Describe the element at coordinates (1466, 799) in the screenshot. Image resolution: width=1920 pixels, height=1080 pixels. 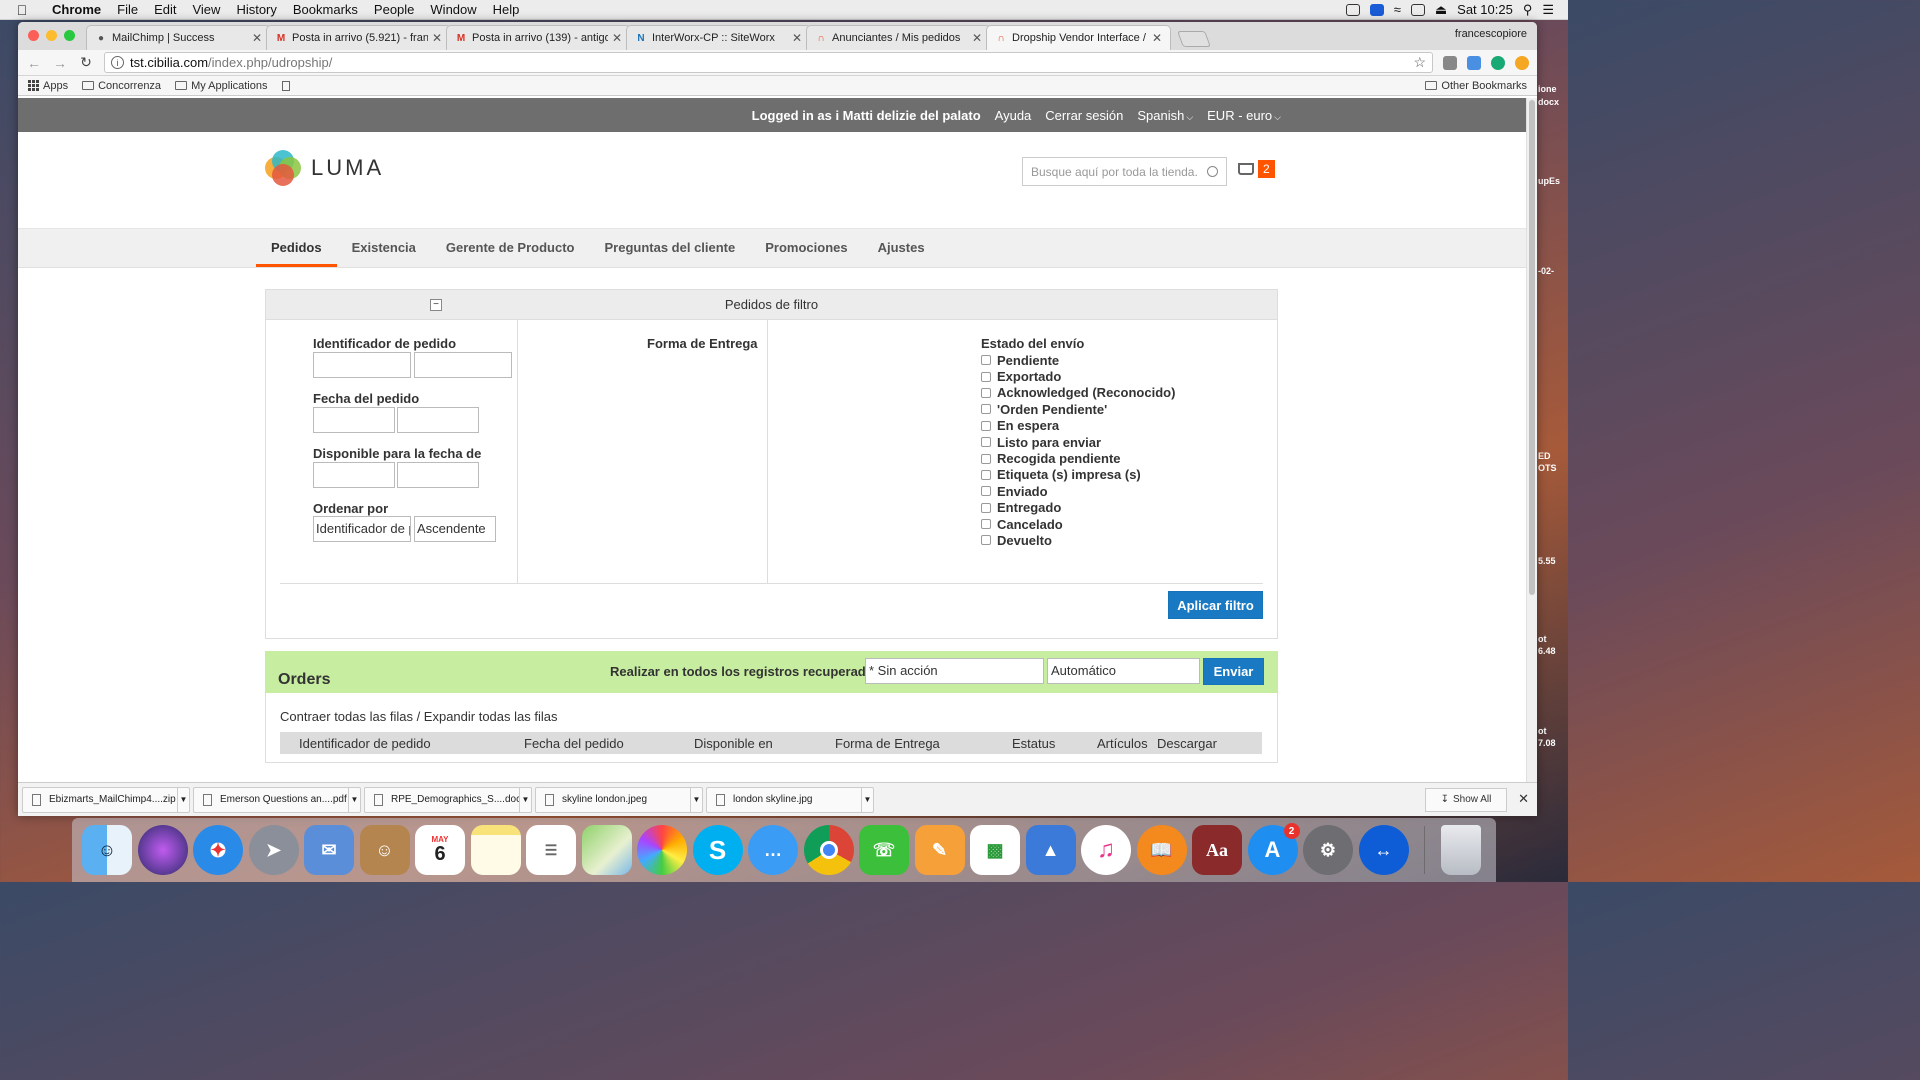
I see `show-all-downloads-button: ↧ Show All` at that location.